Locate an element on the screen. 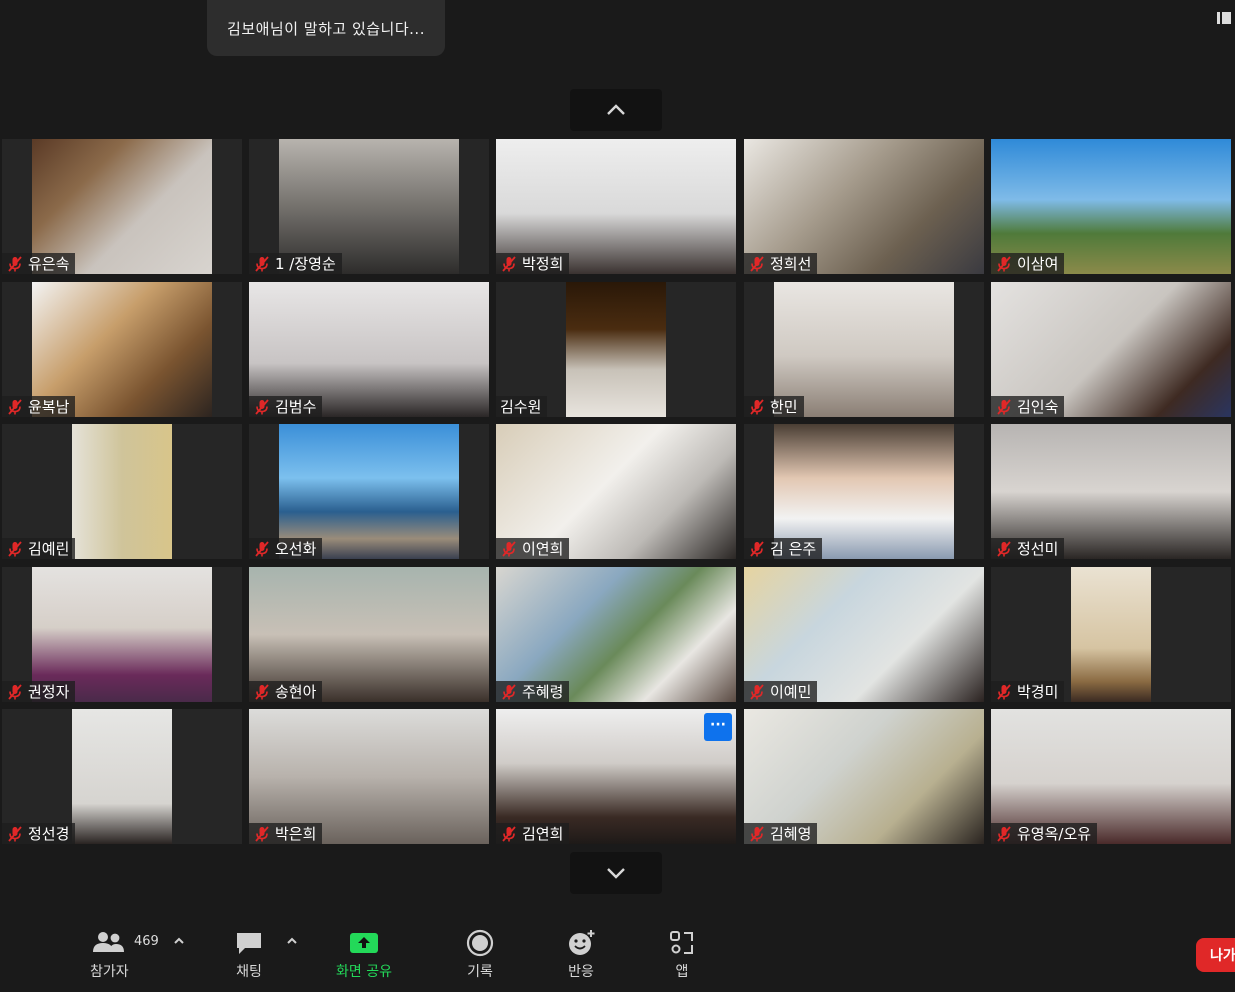 This screenshot has width=1235, height=992. participant-name: 1 /장영순 is located at coordinates (305, 264).